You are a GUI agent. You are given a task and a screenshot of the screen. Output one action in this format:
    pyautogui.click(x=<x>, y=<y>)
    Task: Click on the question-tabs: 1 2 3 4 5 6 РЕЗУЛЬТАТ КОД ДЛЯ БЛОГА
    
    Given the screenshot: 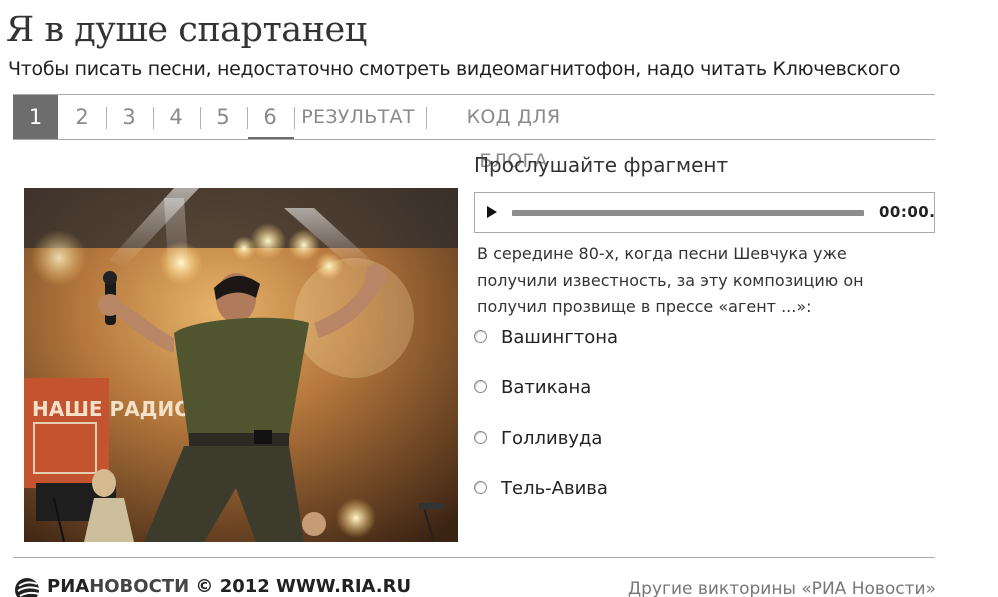 What is the action you would take?
    pyautogui.click(x=474, y=133)
    